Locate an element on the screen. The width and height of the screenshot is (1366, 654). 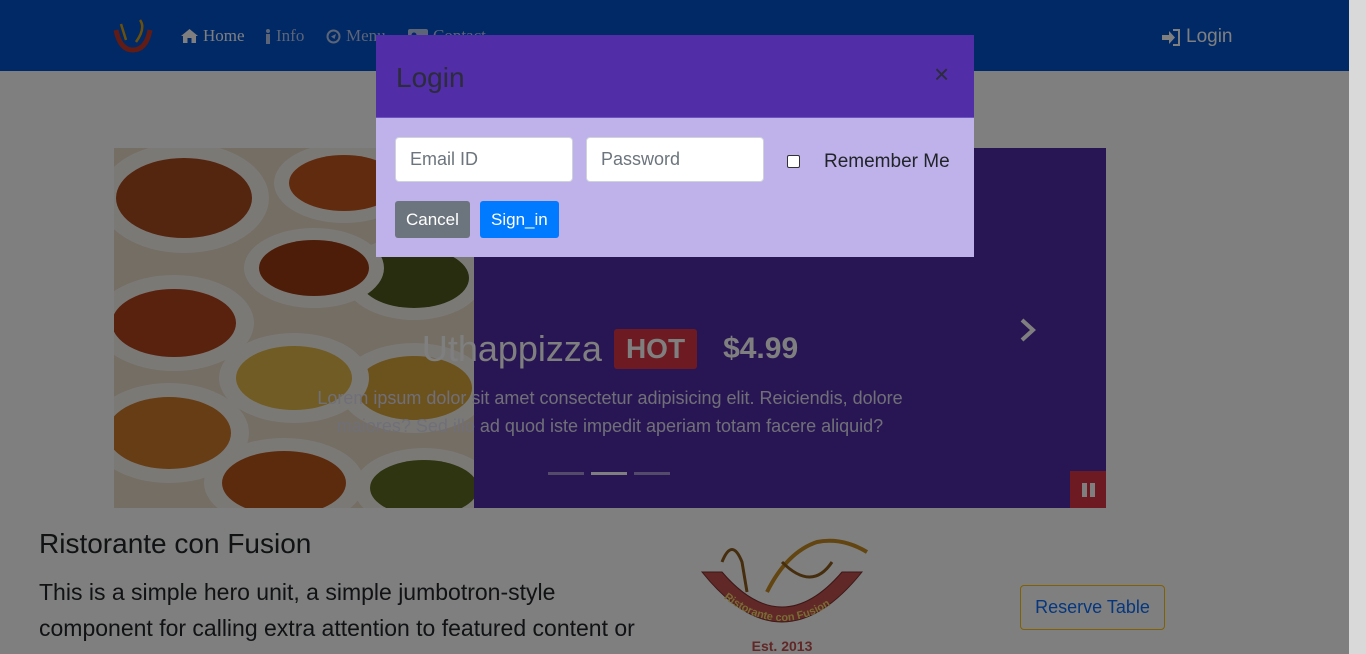
sign-in-button: Sign_in is located at coordinates (519, 219).